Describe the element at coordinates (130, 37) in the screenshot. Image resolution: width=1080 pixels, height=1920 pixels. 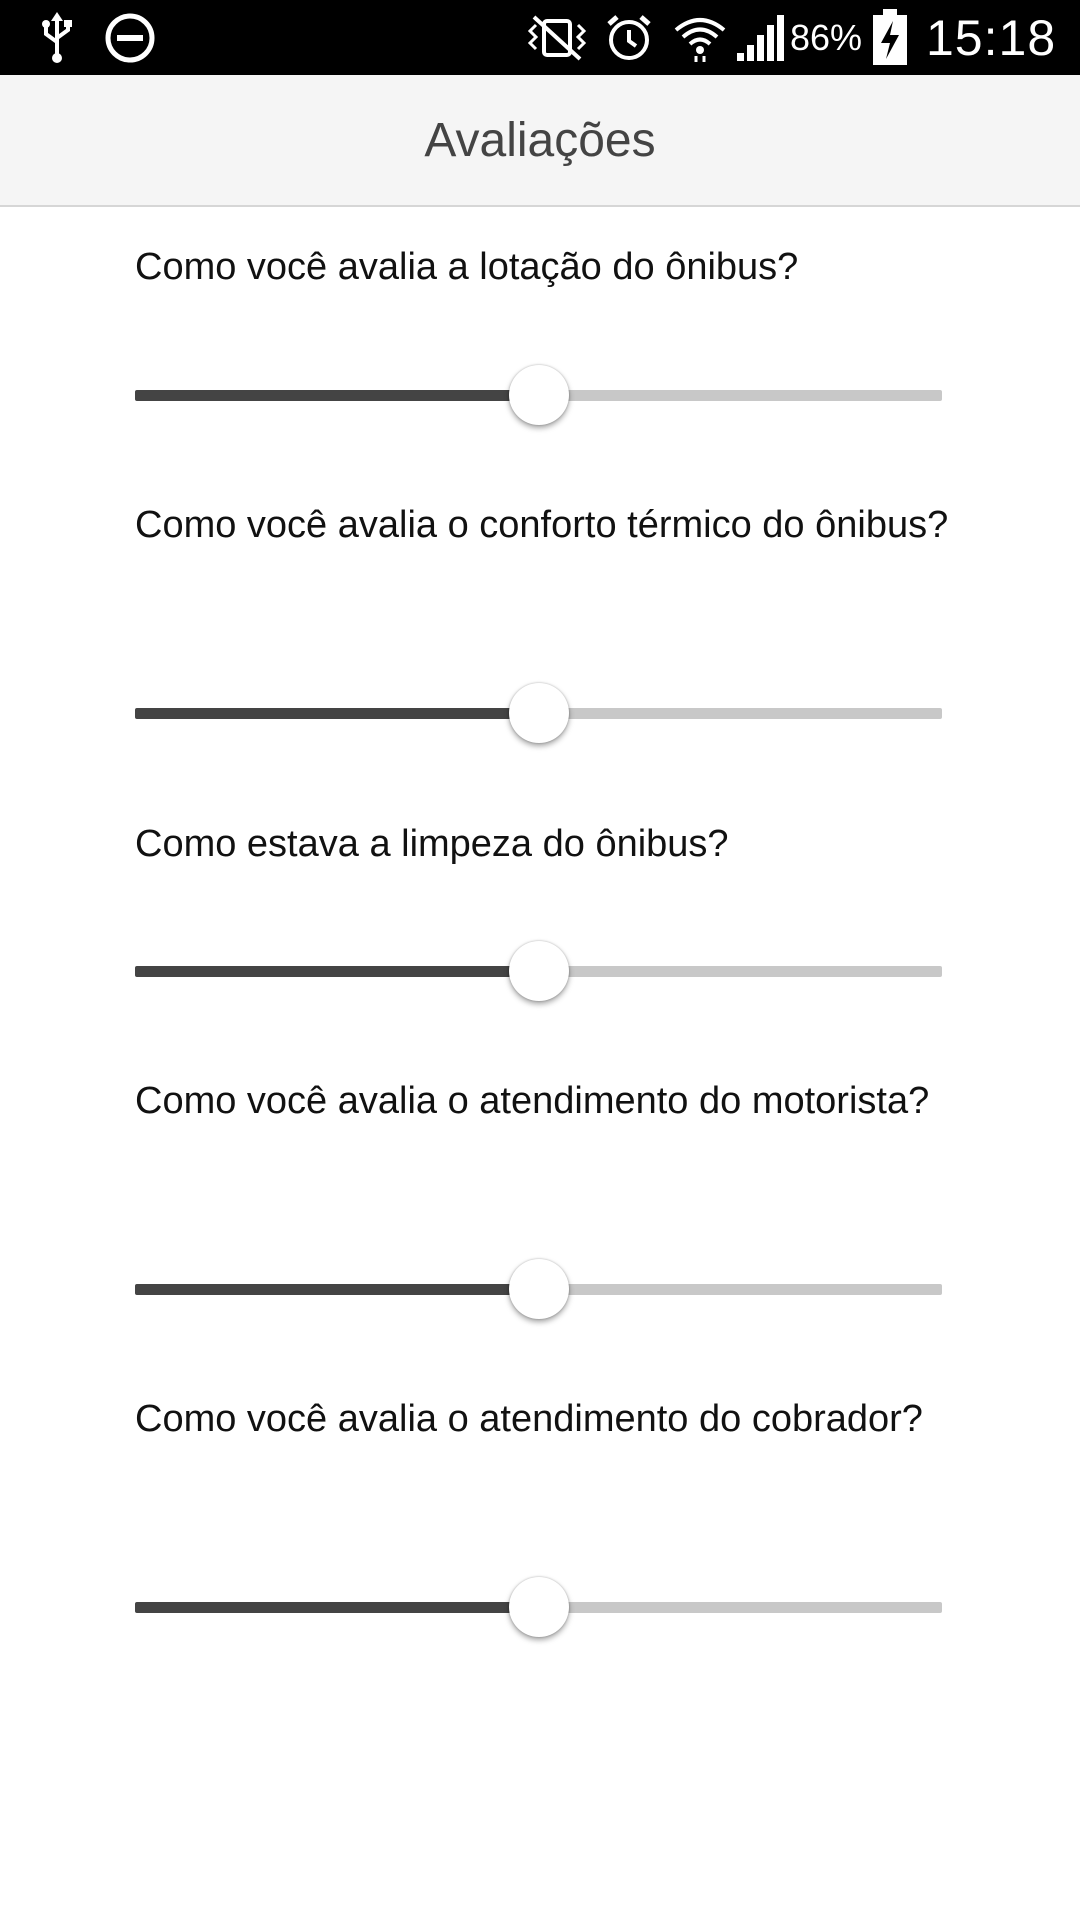
I see `do-not-disturb-icon` at that location.